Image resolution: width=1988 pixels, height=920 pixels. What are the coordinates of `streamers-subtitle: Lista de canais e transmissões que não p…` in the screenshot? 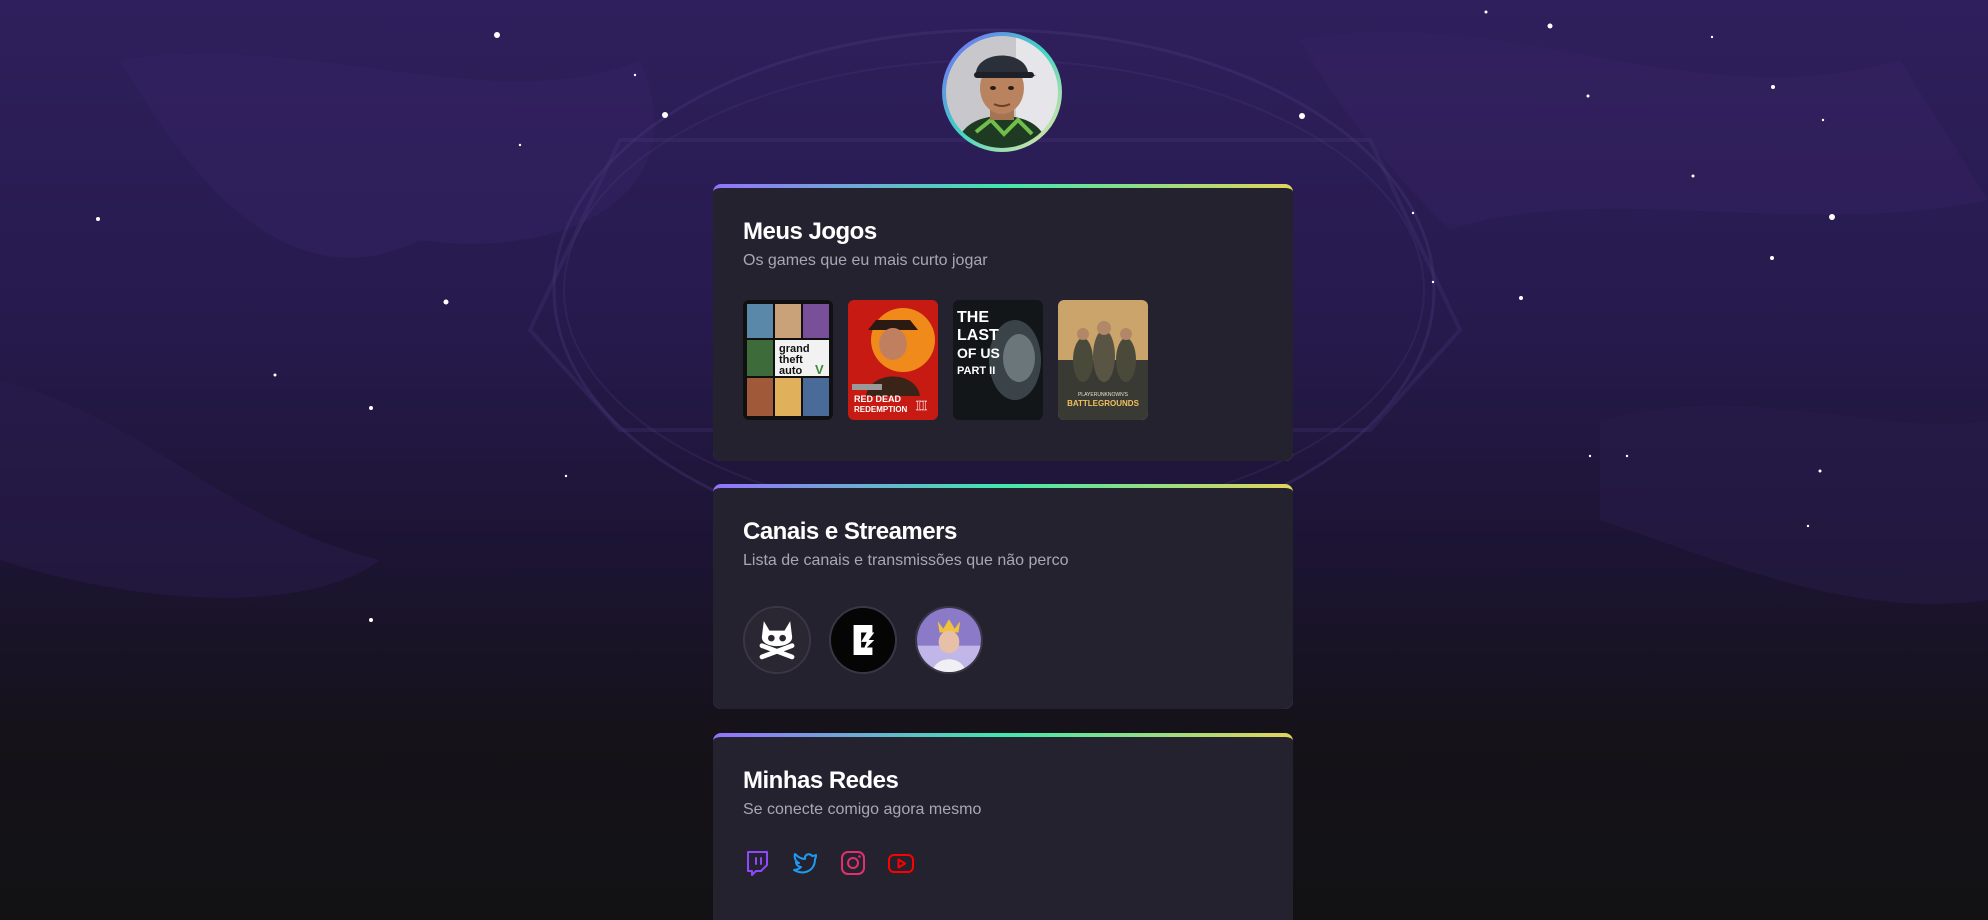 It's located at (906, 560).